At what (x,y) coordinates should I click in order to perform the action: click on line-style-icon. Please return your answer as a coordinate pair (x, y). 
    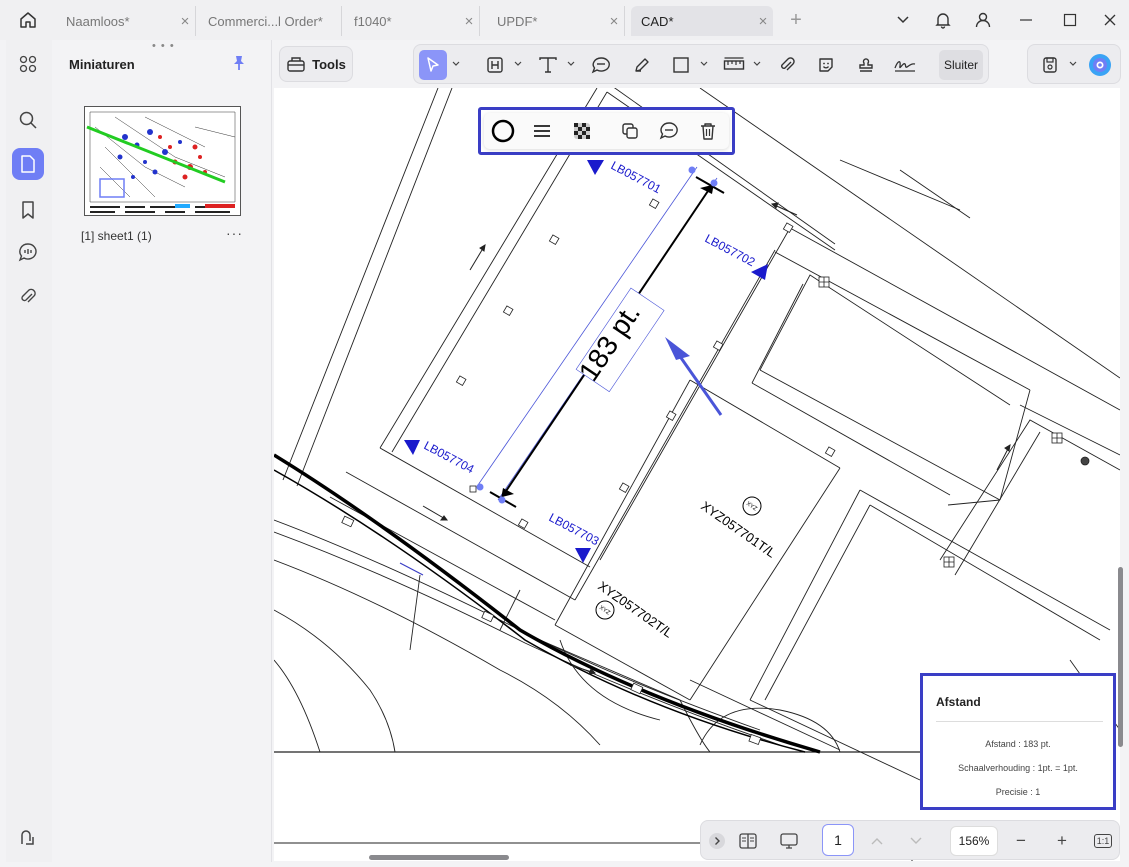
    Looking at the image, I should click on (542, 131).